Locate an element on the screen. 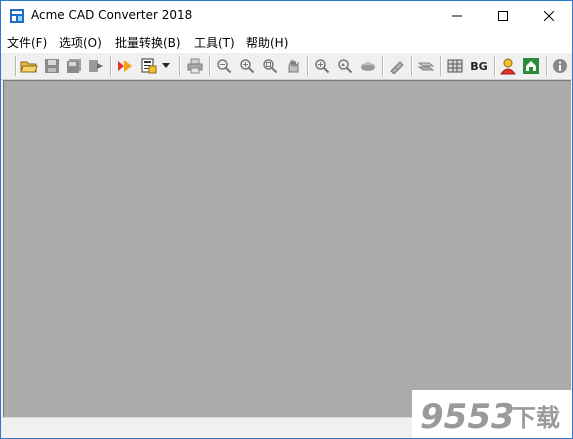 This screenshot has width=573, height=439. background-icon: BG is located at coordinates (479, 66).